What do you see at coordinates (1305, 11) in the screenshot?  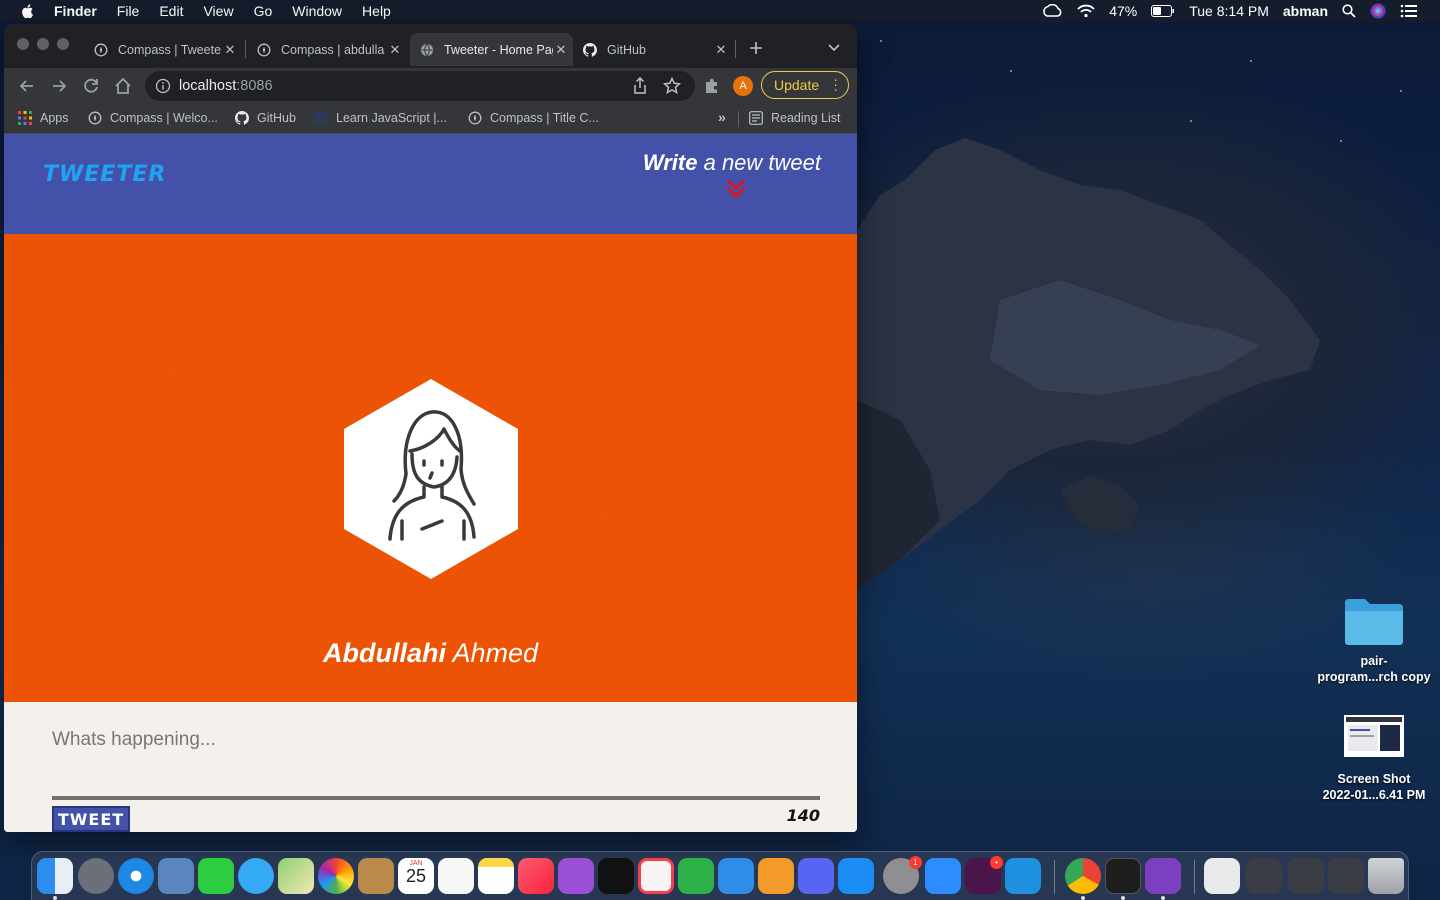 I see `menu-user: abman` at bounding box center [1305, 11].